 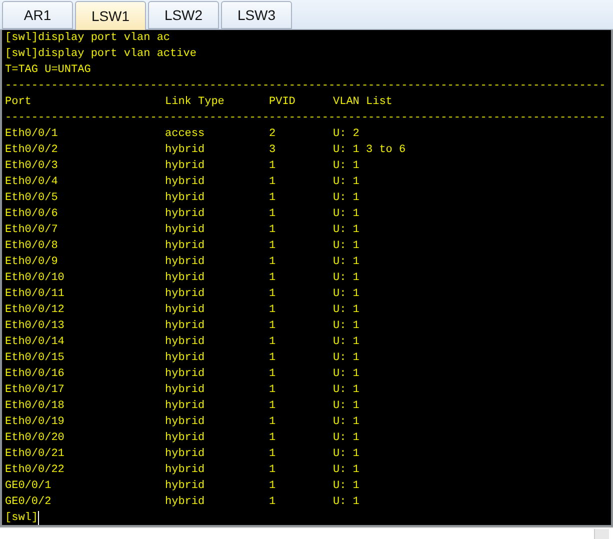 I want to click on terminal-line: [swl]display port vlan active, so click(x=100, y=54).